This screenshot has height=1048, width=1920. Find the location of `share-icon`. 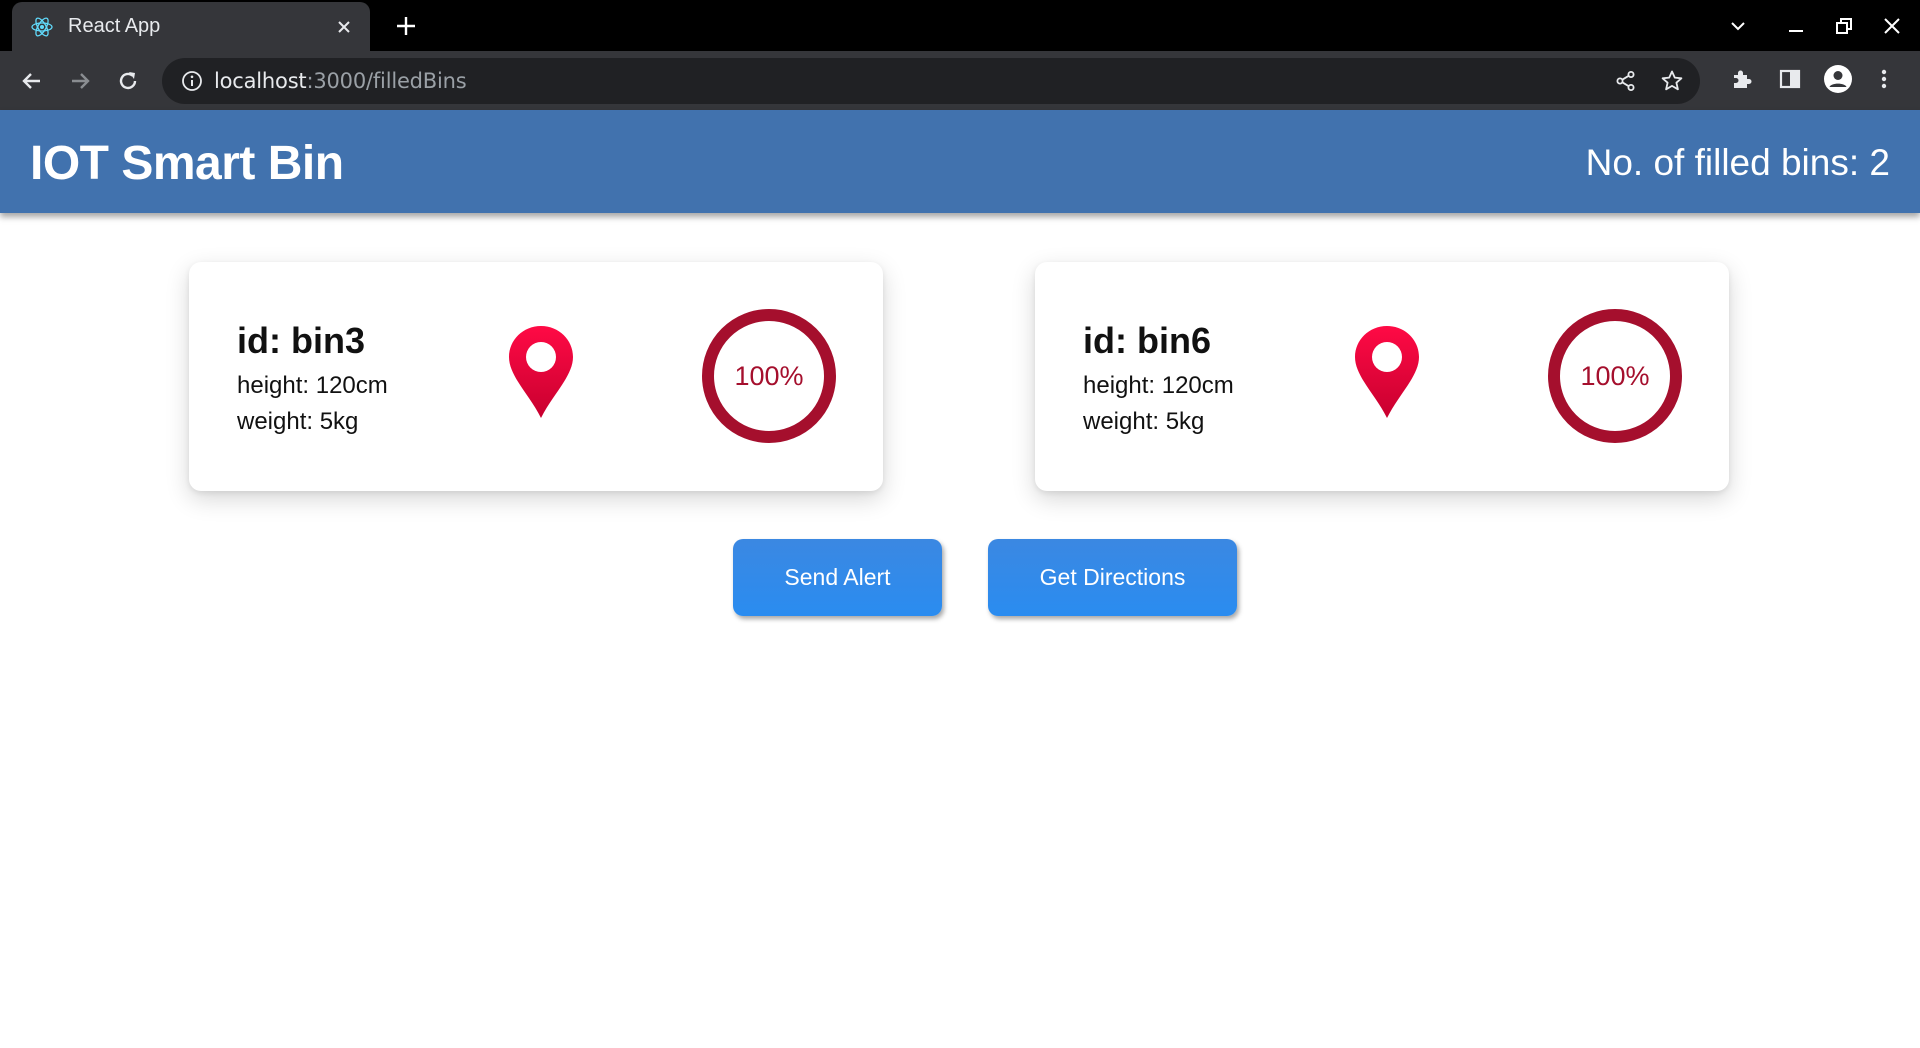

share-icon is located at coordinates (1626, 81).